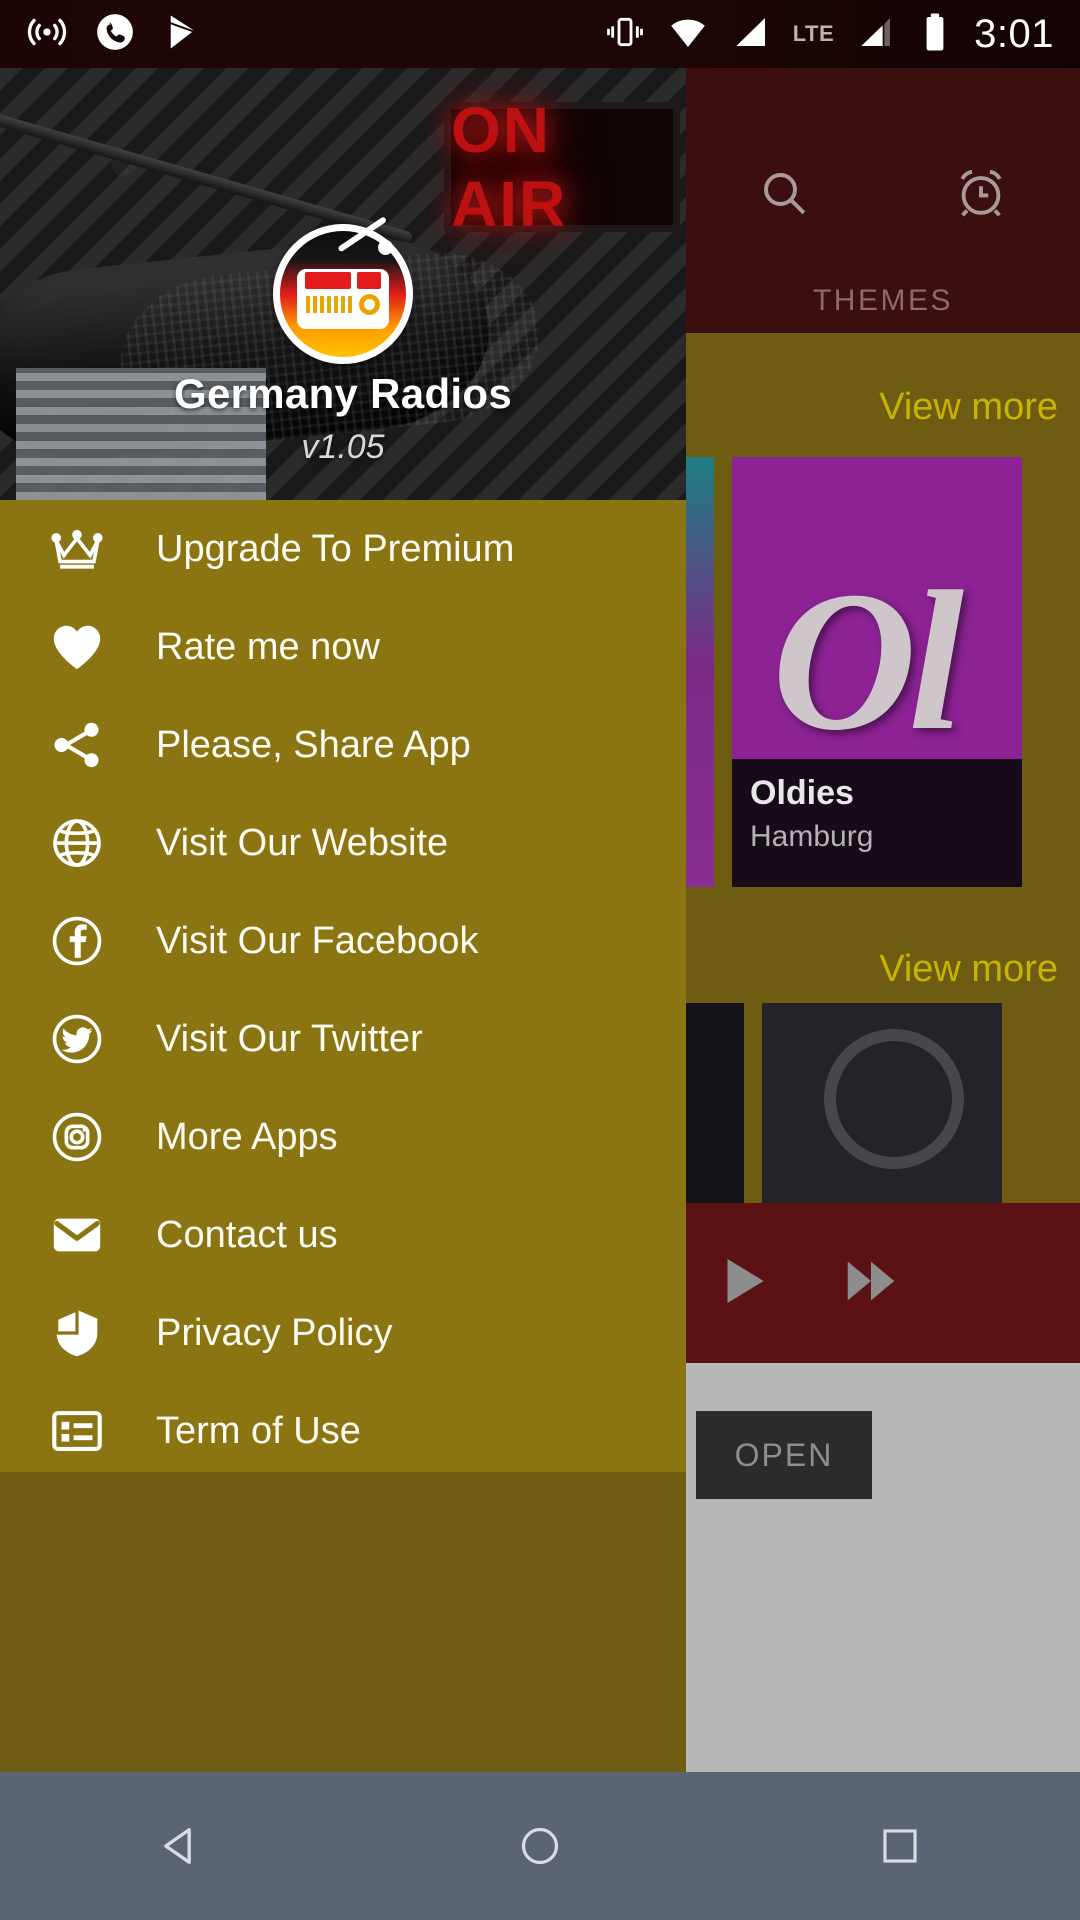 The height and width of the screenshot is (1920, 1080). I want to click on station-artwork: Ol, so click(868, 661).